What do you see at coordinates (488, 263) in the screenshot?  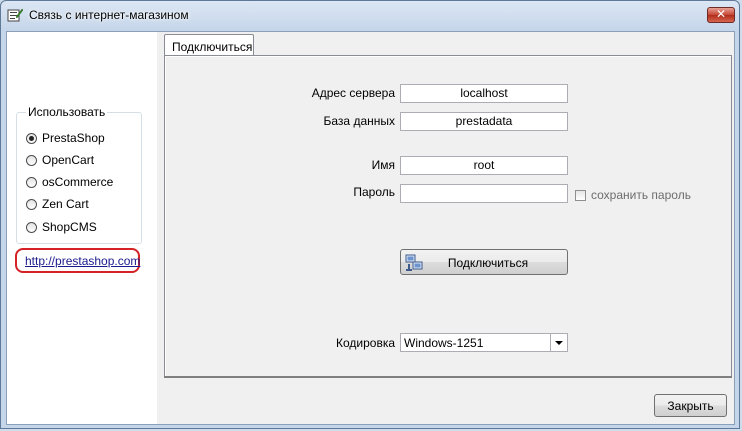 I see `connect-button-label: Подключиться` at bounding box center [488, 263].